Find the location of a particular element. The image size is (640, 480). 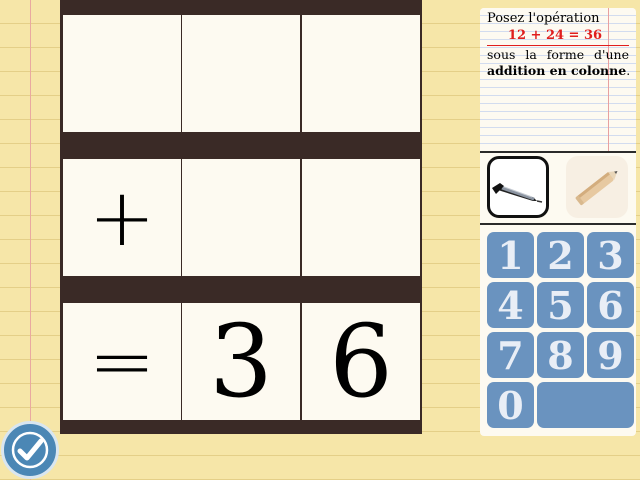

cell-r2-c2 is located at coordinates (241, 217).